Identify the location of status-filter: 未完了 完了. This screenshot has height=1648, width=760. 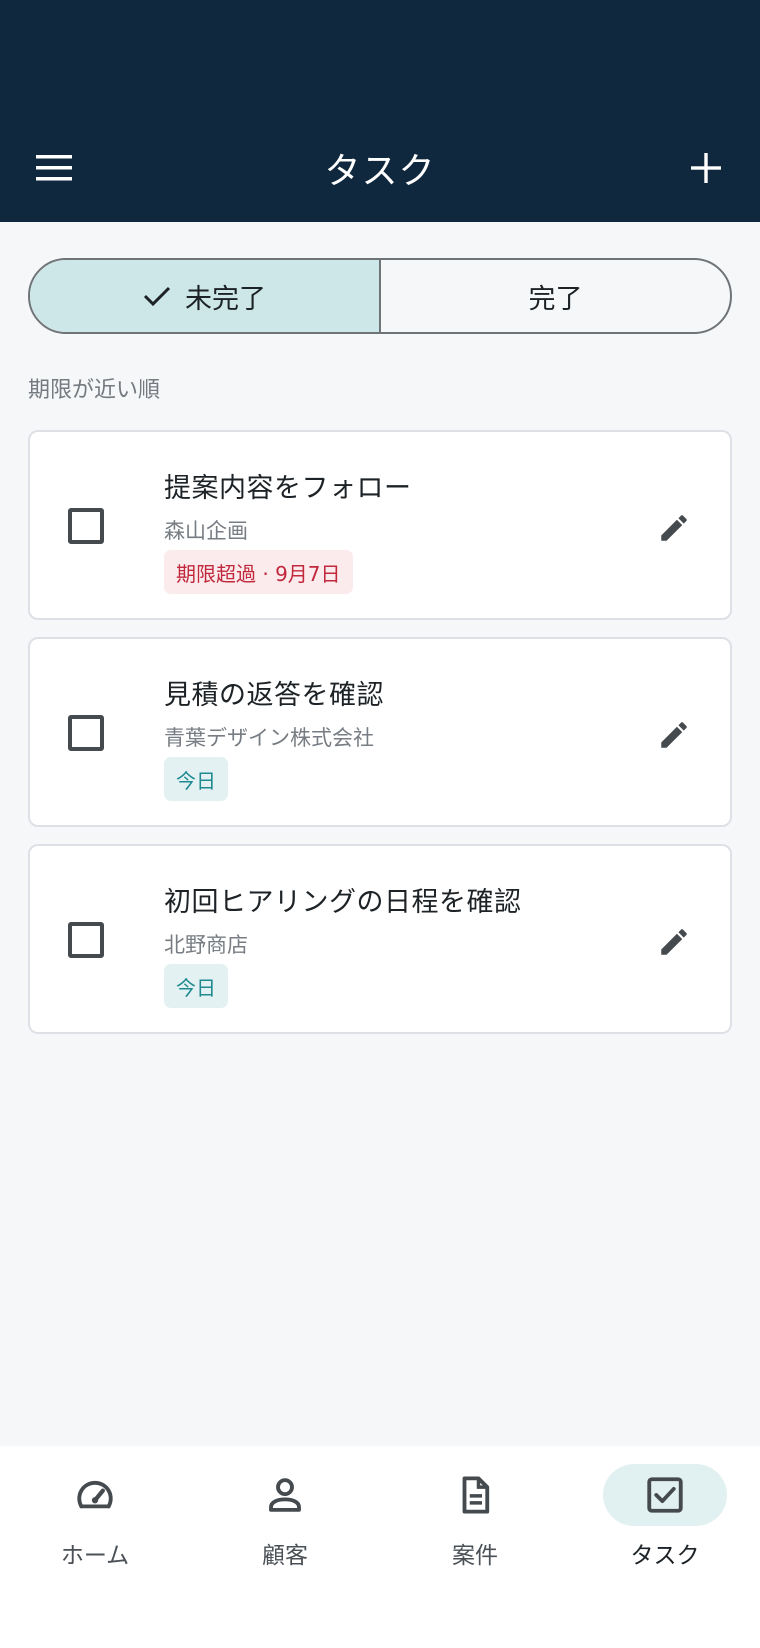
(380, 296).